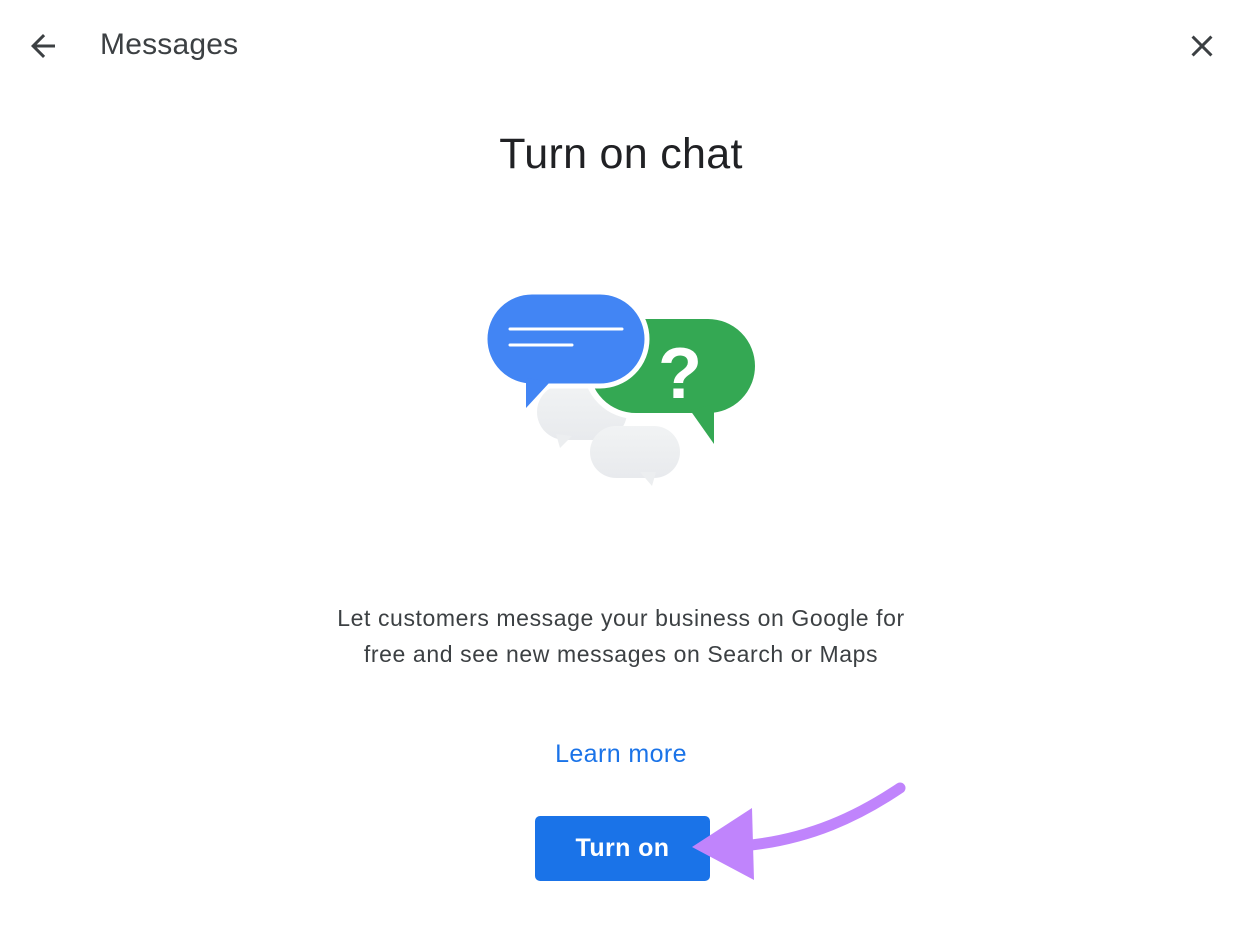  I want to click on question-mark-icon: ?, so click(680, 374).